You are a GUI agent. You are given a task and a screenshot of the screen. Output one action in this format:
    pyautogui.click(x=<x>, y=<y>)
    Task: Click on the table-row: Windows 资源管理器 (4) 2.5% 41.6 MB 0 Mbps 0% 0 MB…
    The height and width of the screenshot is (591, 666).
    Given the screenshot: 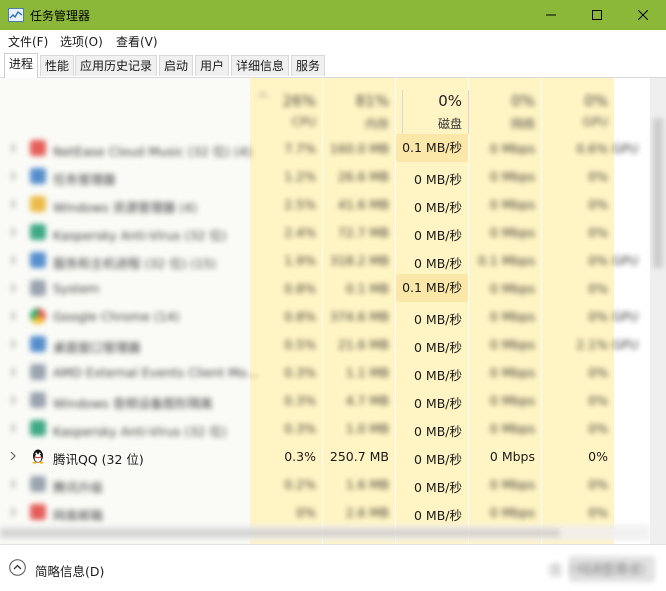 What is the action you would take?
    pyautogui.click(x=325, y=204)
    